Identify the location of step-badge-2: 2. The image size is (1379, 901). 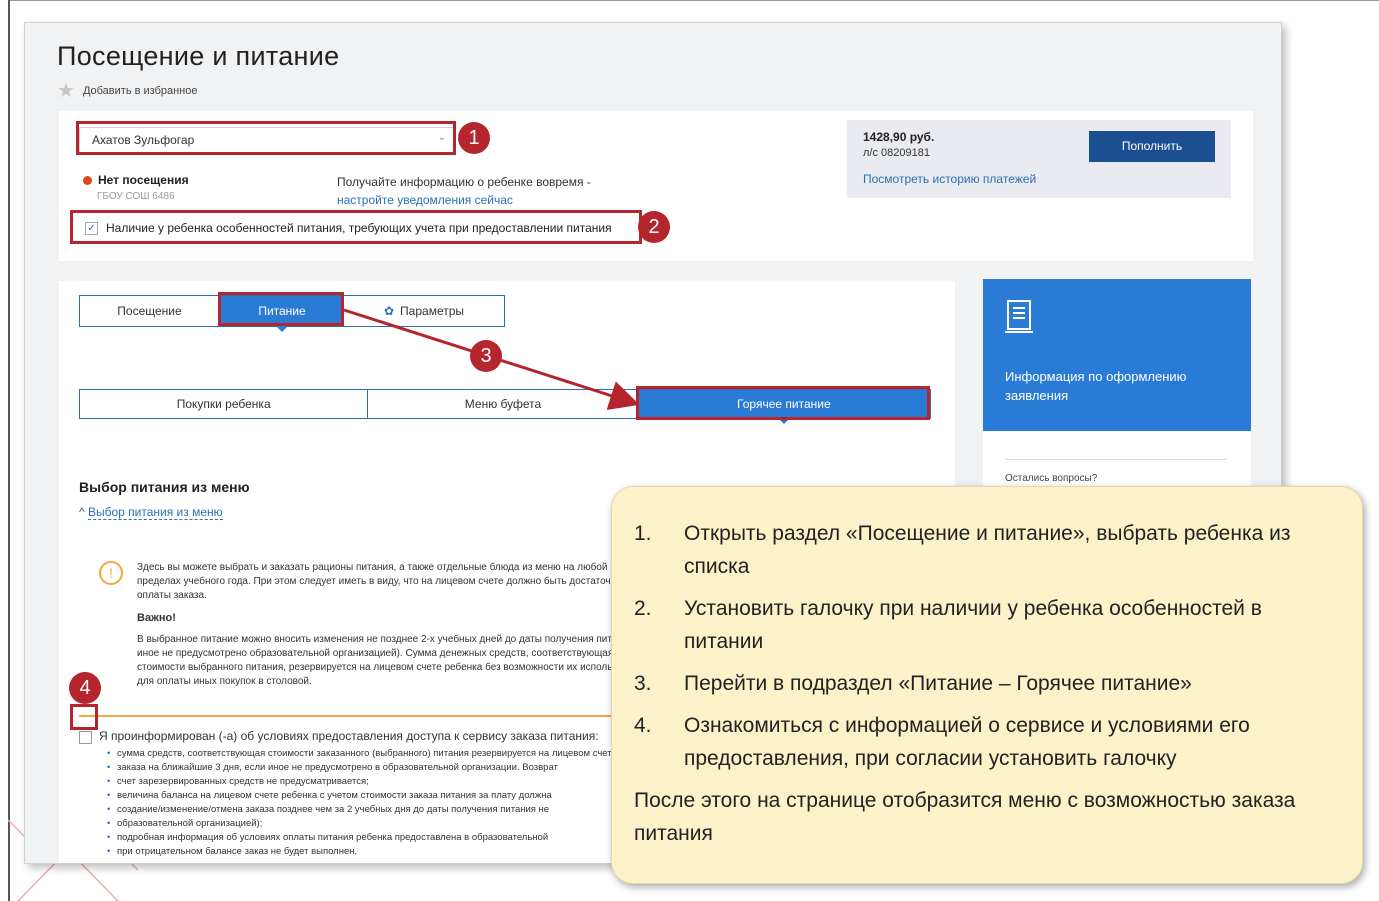
(654, 227).